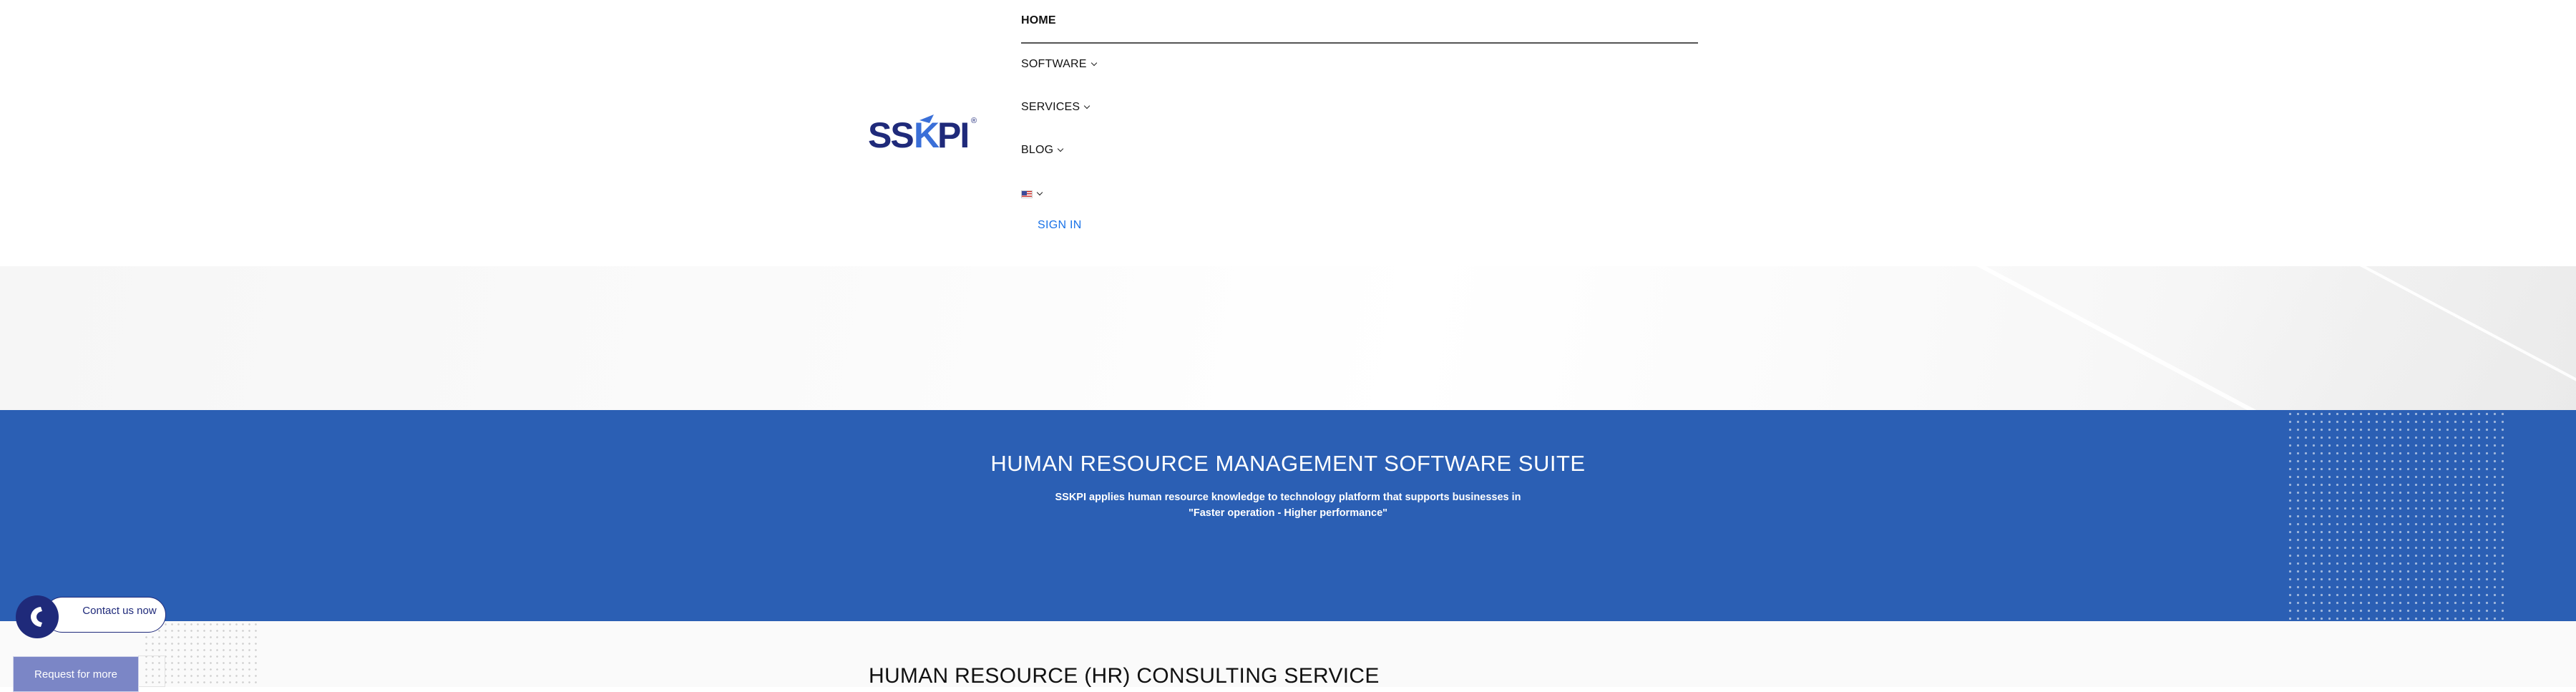  I want to click on language-selector, so click(1032, 194).